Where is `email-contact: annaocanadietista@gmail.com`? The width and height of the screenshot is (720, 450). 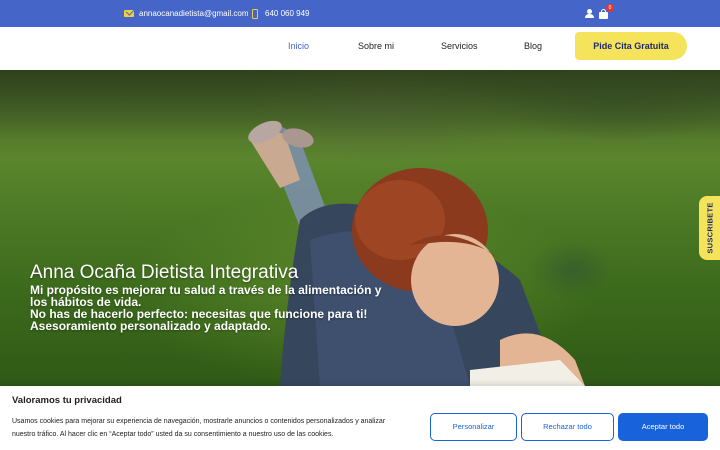
email-contact: annaocanadietista@gmail.com is located at coordinates (186, 13).